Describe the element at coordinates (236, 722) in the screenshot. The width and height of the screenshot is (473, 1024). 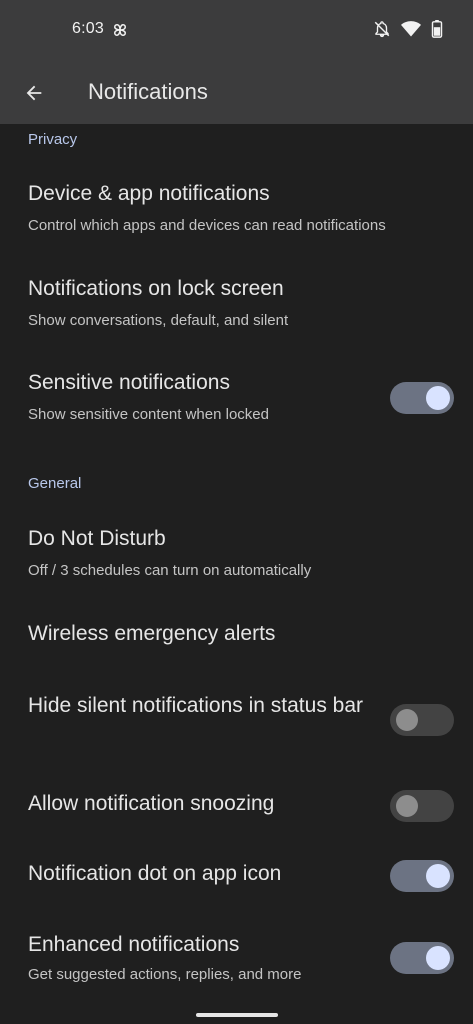
I see `pref-hide-silent-notifications: Hide silent notifications in status bar` at that location.